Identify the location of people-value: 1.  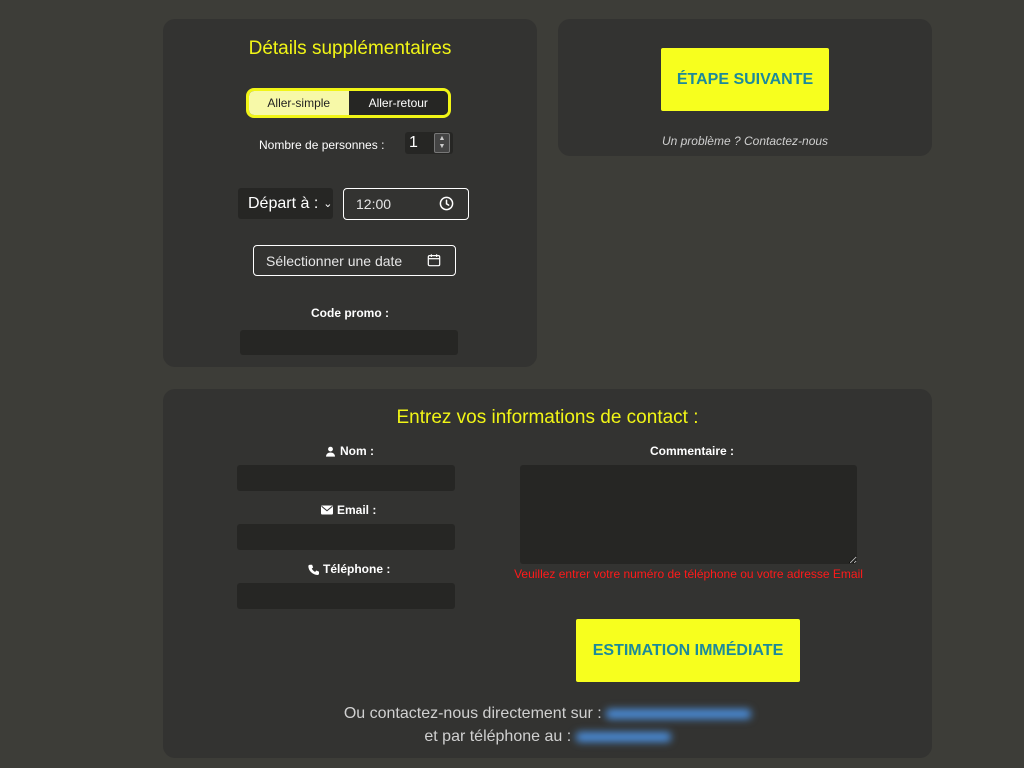
(413, 142).